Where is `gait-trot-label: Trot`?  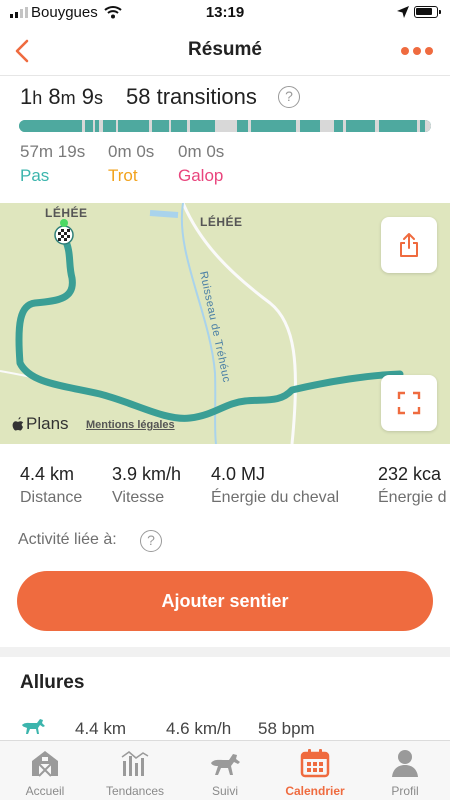
gait-trot-label: Trot is located at coordinates (123, 175).